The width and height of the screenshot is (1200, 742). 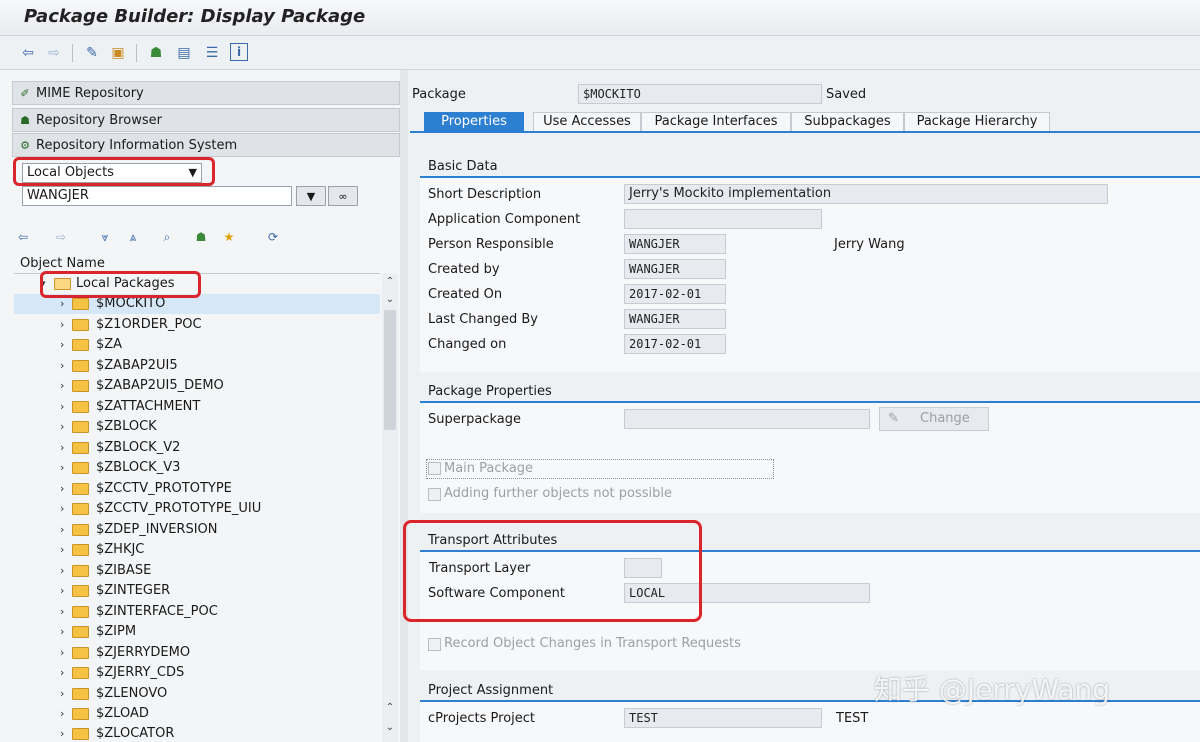 What do you see at coordinates (197, 591) in the screenshot?
I see `tree-row: › $ZINTEGER` at bounding box center [197, 591].